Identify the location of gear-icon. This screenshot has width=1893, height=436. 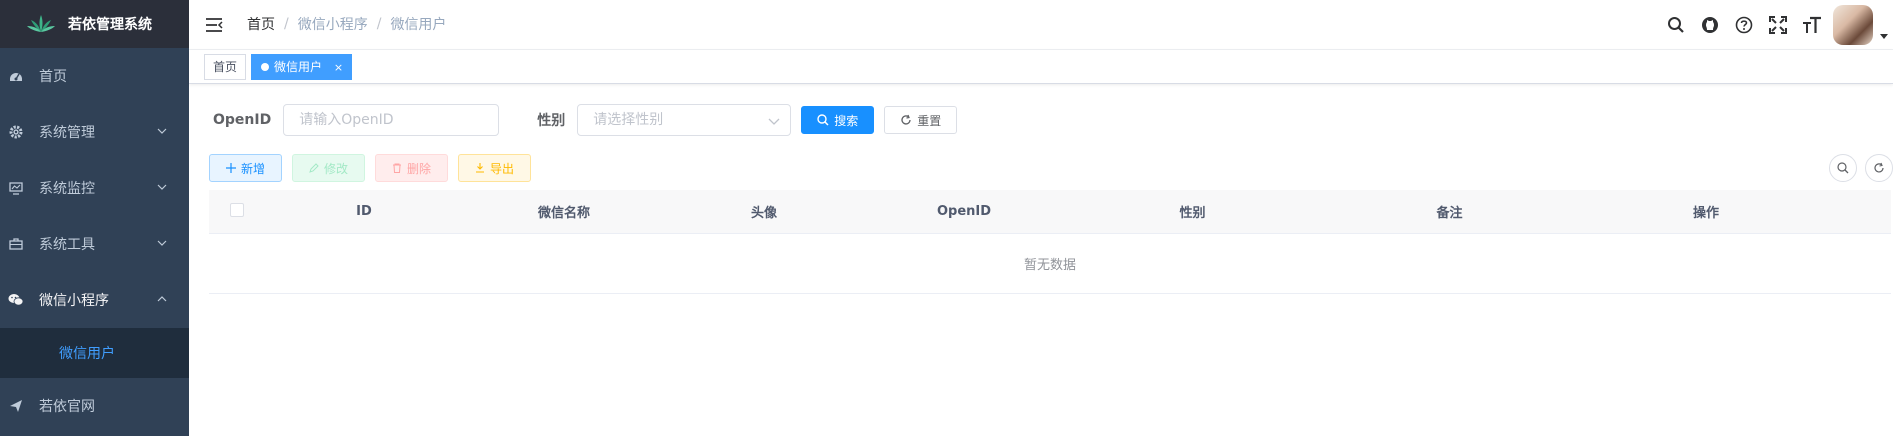
(16, 132).